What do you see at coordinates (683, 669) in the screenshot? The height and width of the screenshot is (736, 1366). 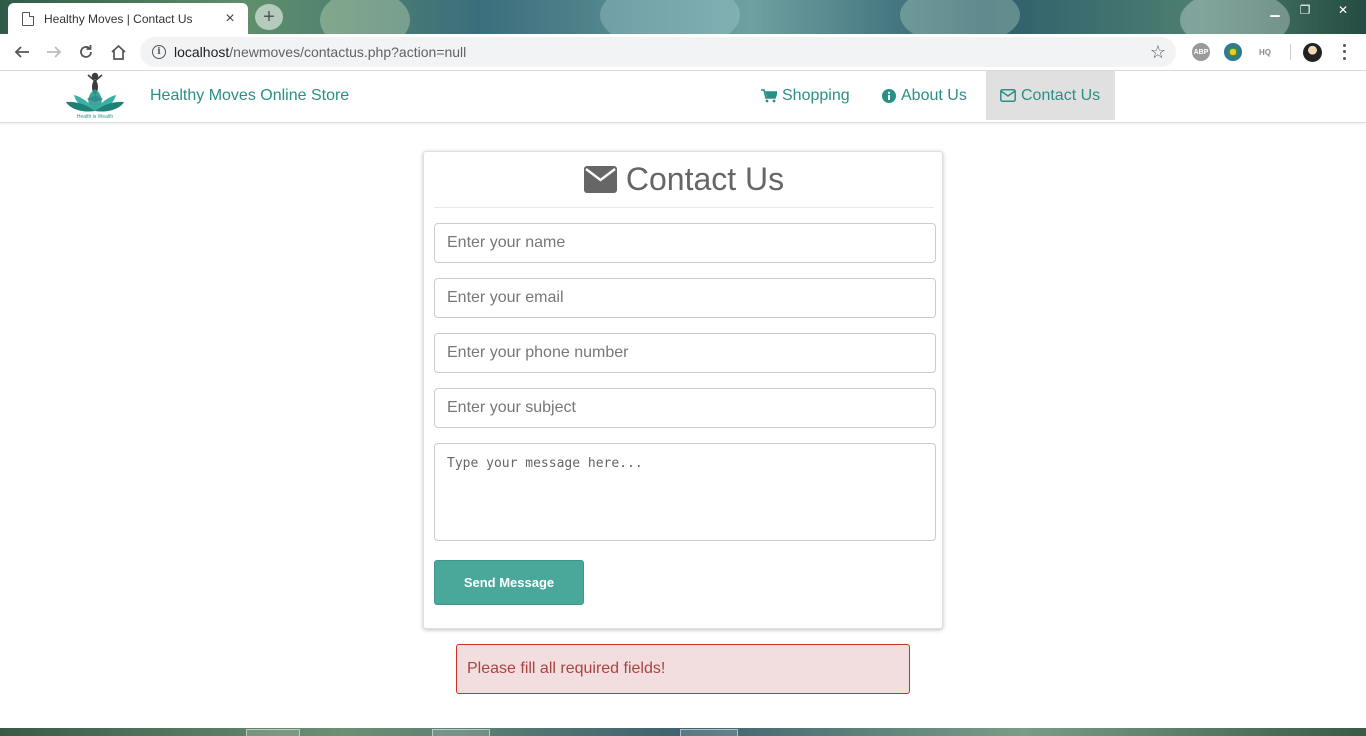 I see `error-alert: Please fill all required fields!` at bounding box center [683, 669].